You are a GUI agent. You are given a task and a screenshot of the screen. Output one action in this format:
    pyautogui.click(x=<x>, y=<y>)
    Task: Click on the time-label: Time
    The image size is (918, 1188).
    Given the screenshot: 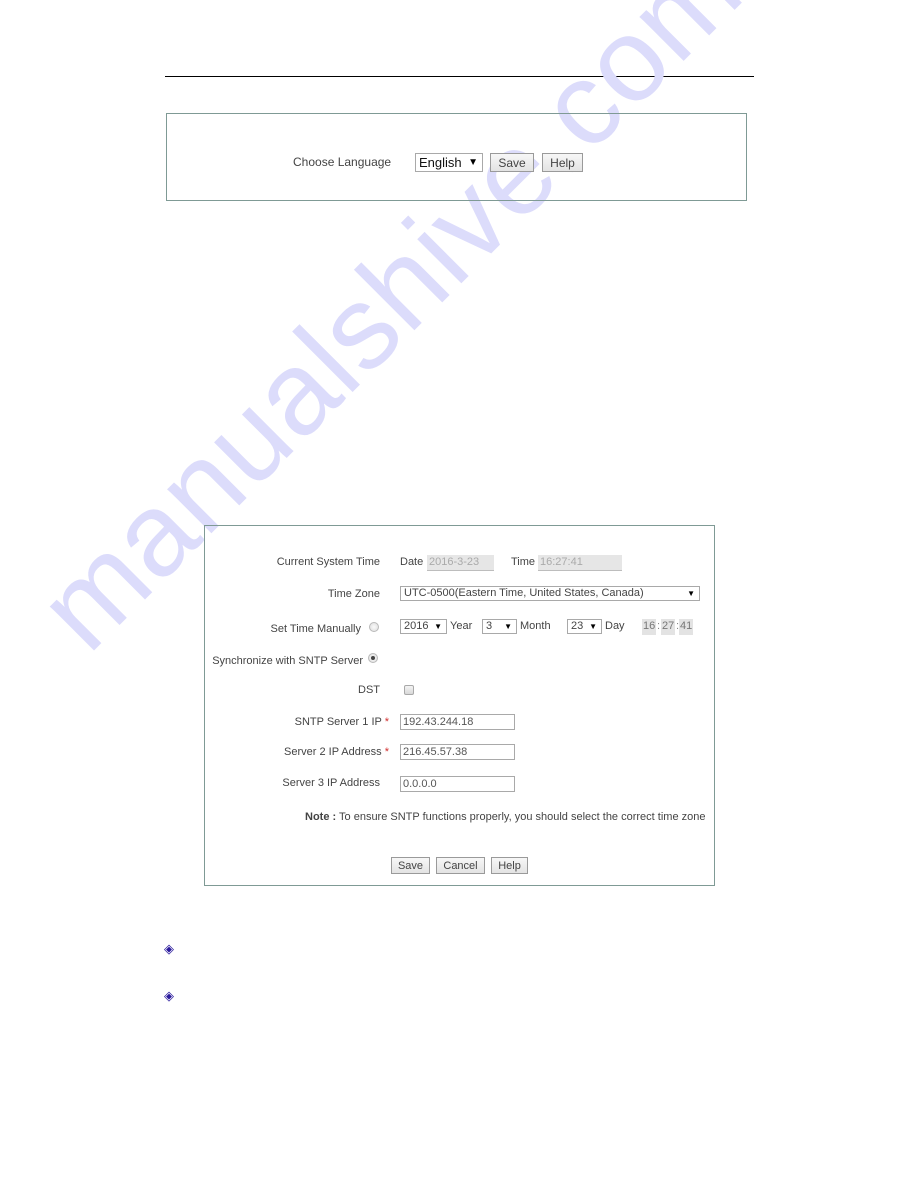 What is the action you would take?
    pyautogui.click(x=523, y=562)
    